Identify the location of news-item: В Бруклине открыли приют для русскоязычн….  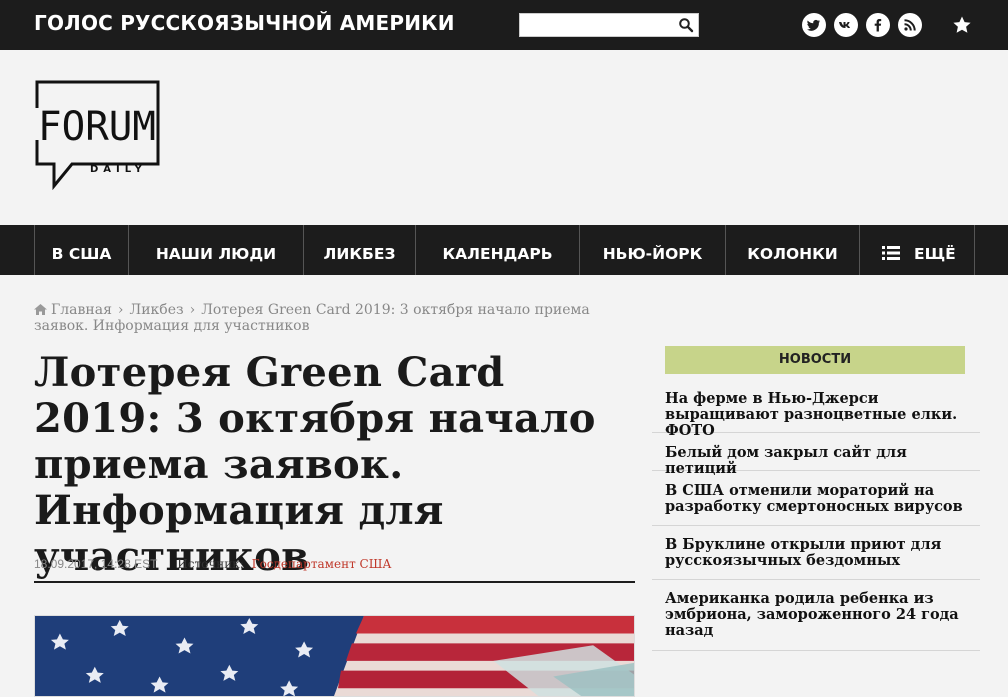
(816, 558).